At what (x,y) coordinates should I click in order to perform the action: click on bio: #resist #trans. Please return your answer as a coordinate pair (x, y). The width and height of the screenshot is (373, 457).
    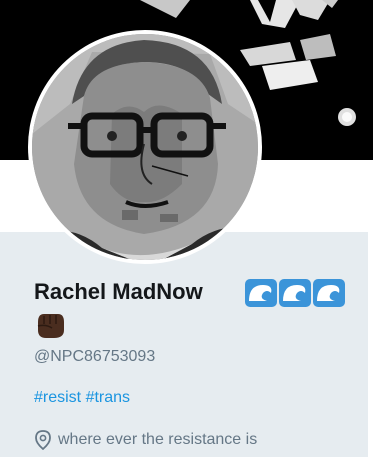
    Looking at the image, I should click on (82, 398).